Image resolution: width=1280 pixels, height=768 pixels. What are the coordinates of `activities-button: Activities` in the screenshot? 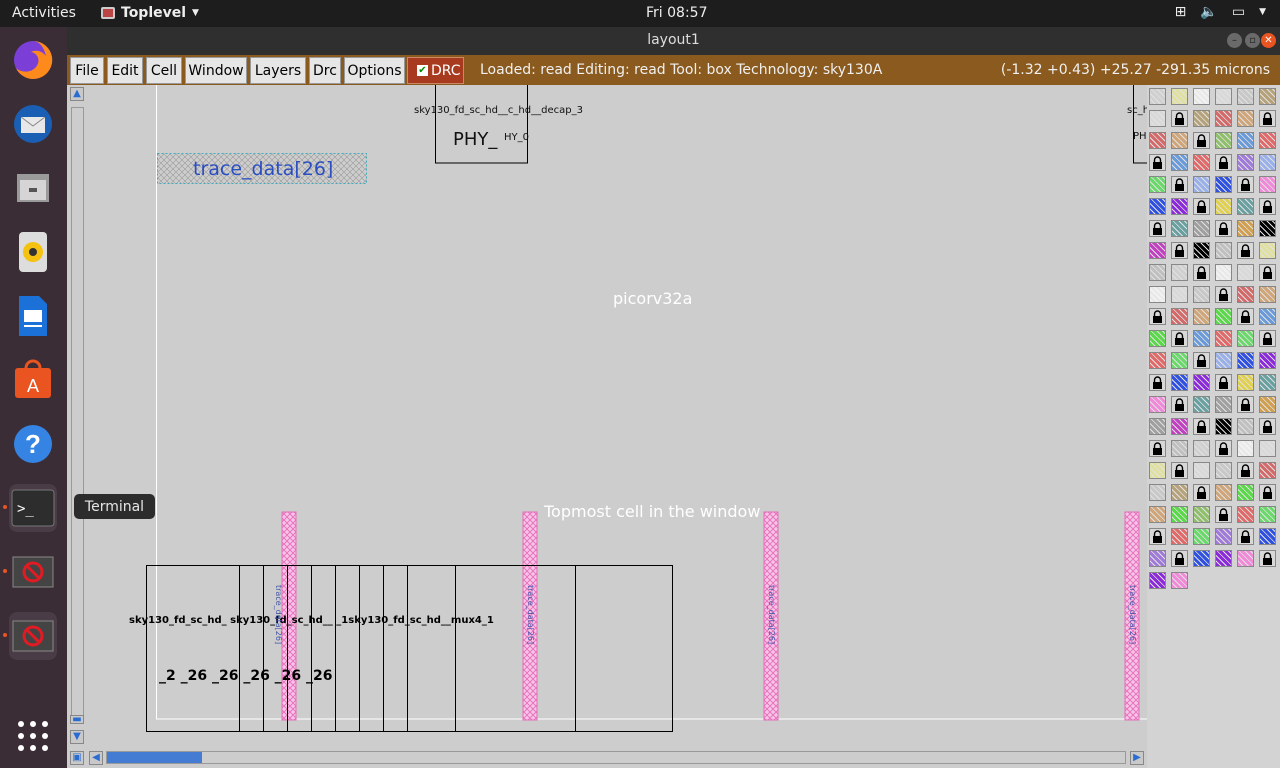 It's located at (44, 13).